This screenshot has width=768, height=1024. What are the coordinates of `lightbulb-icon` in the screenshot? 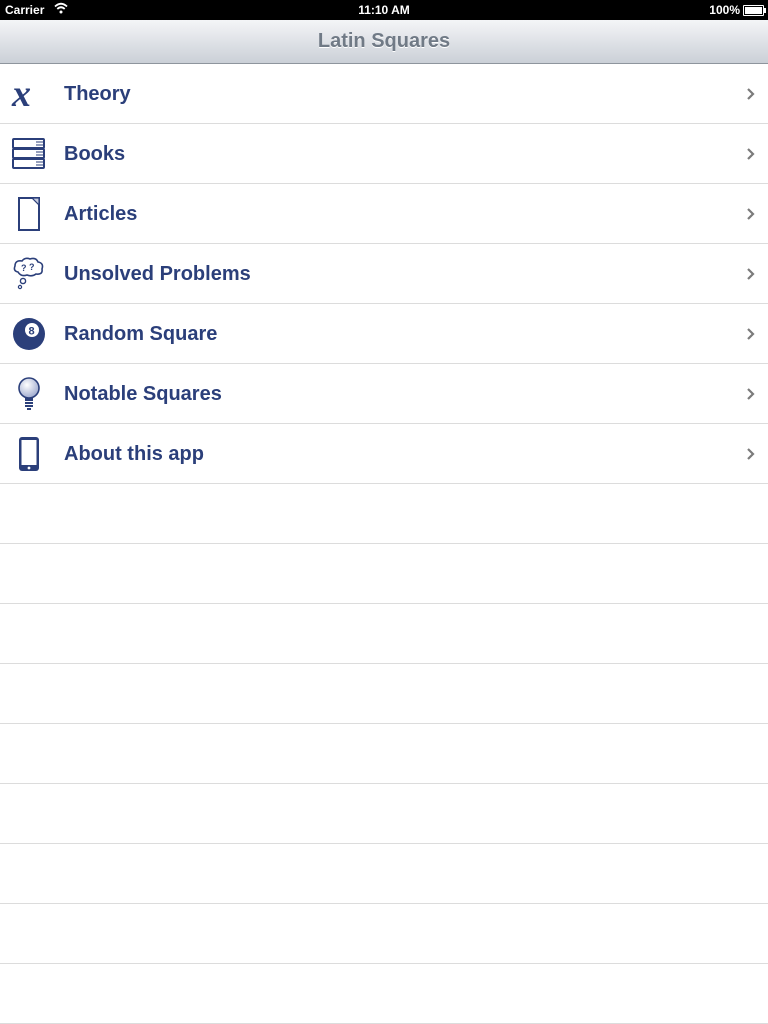 It's located at (29, 394).